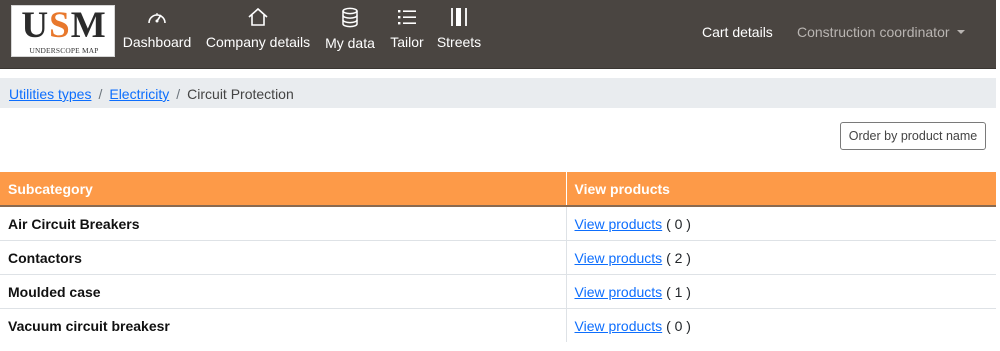  I want to click on column-header-view-products: View products, so click(780, 189).